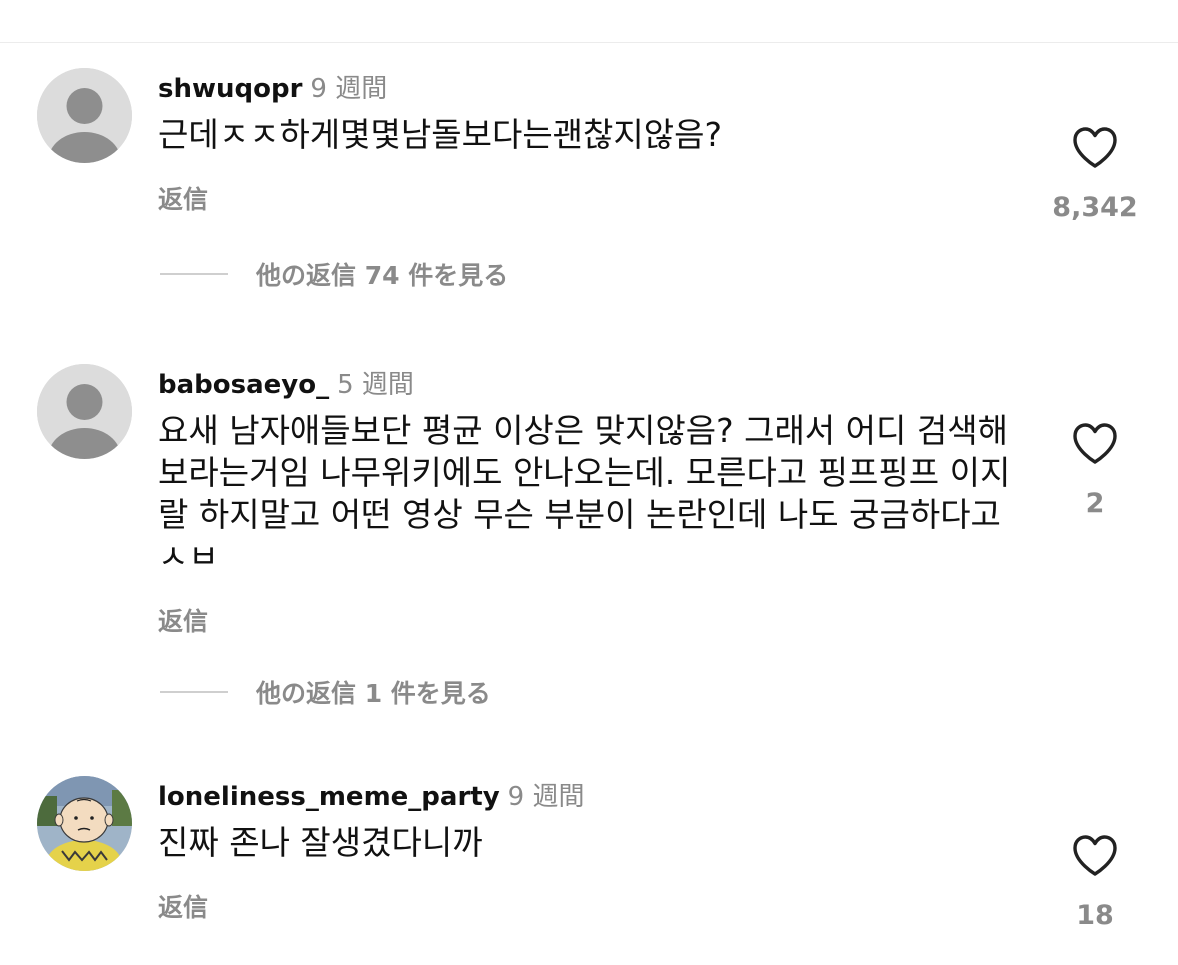  What do you see at coordinates (1095, 174) in the screenshot?
I see `like-area: 8,342` at bounding box center [1095, 174].